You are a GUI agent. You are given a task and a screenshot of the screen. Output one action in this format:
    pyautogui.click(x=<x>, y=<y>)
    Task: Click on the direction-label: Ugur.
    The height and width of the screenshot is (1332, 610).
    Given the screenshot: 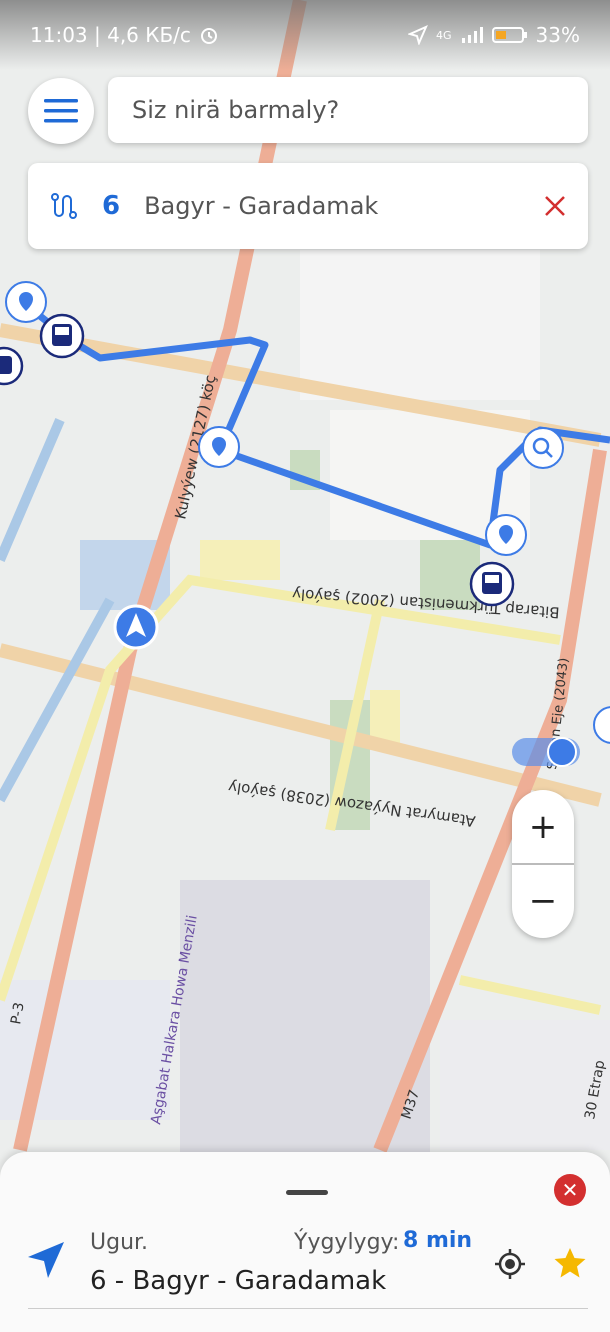 What is the action you would take?
    pyautogui.click(x=119, y=1242)
    